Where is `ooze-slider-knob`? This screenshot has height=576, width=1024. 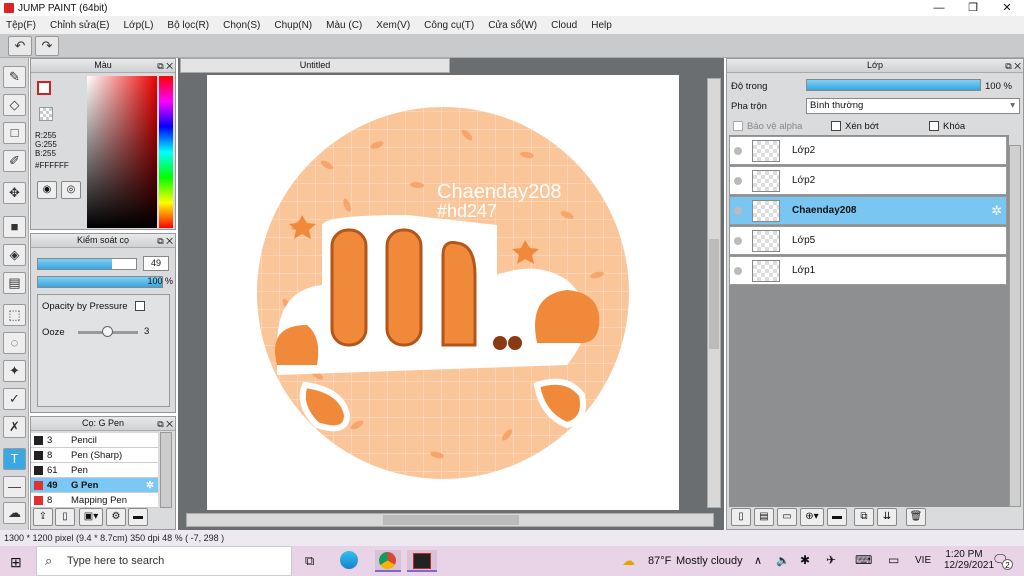
ooze-slider-knob is located at coordinates (107, 331).